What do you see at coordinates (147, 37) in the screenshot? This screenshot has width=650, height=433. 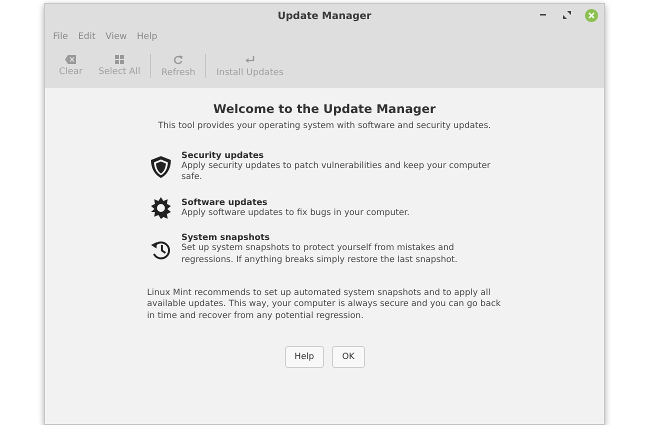 I see `menu-item: Help` at bounding box center [147, 37].